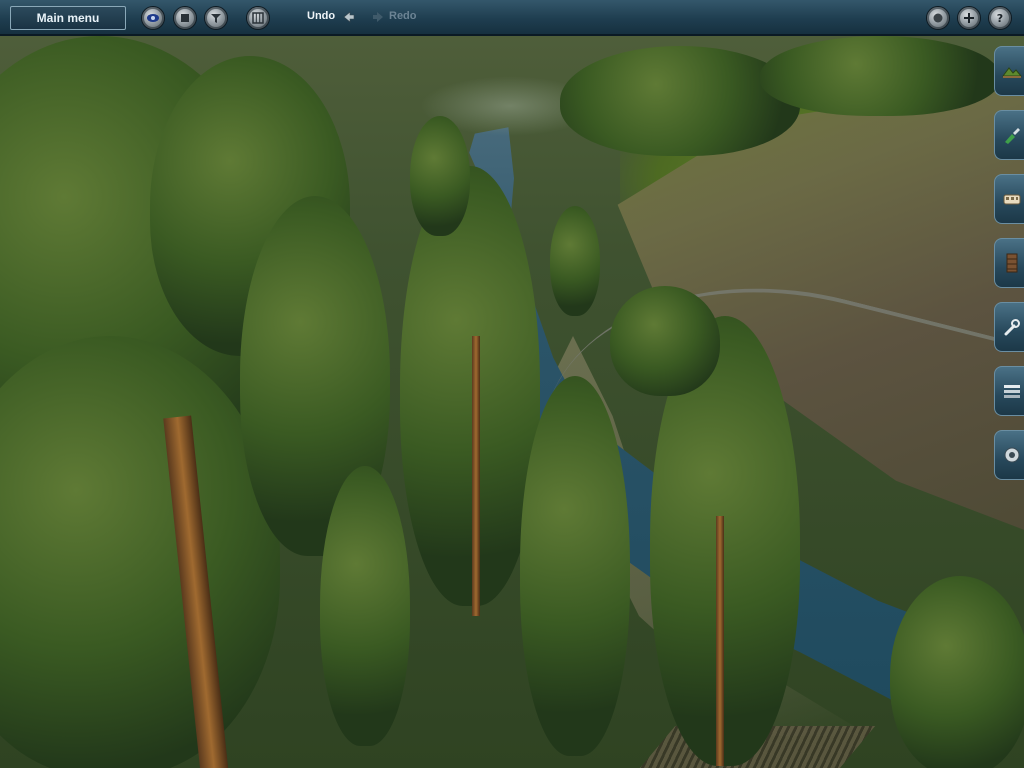  Describe the element at coordinates (1012, 135) in the screenshot. I see `paint-icon` at that location.